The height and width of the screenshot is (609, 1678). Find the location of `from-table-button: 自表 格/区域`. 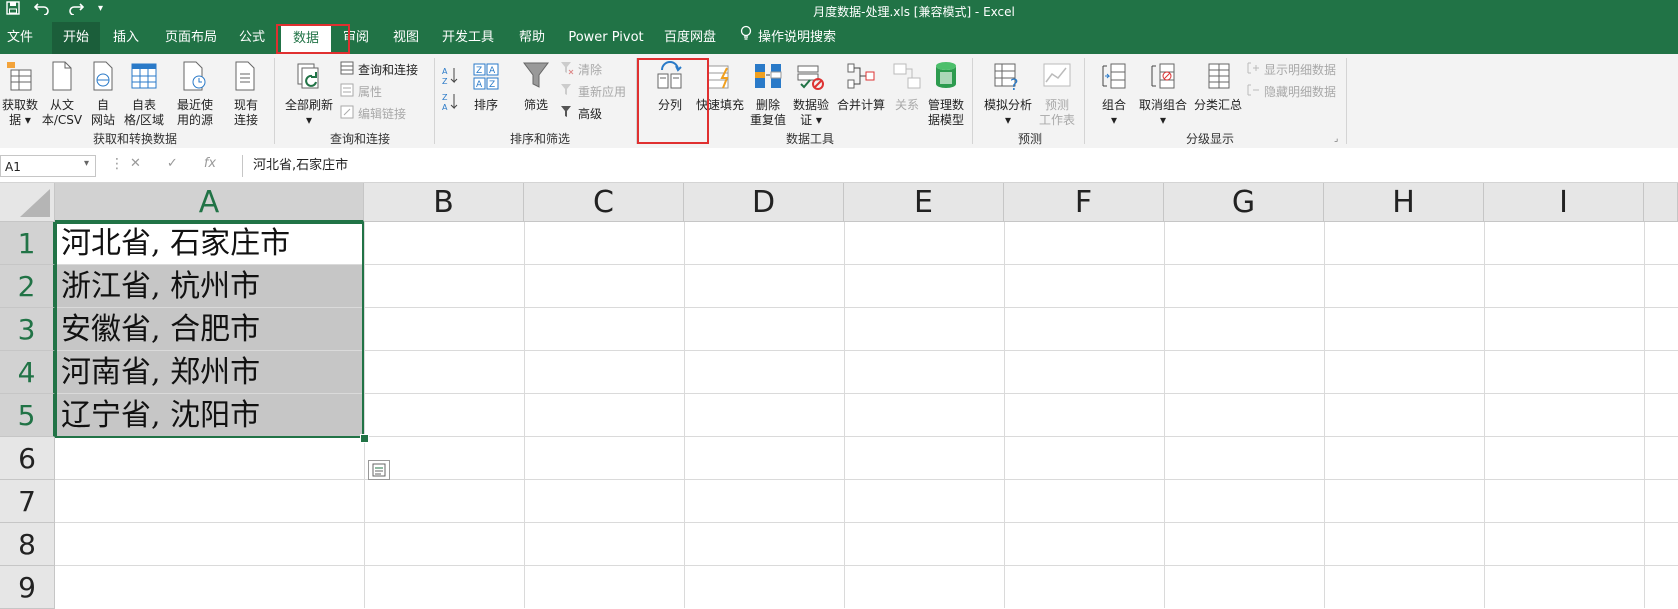

from-table-button: 自表 格/区域 is located at coordinates (144, 94).